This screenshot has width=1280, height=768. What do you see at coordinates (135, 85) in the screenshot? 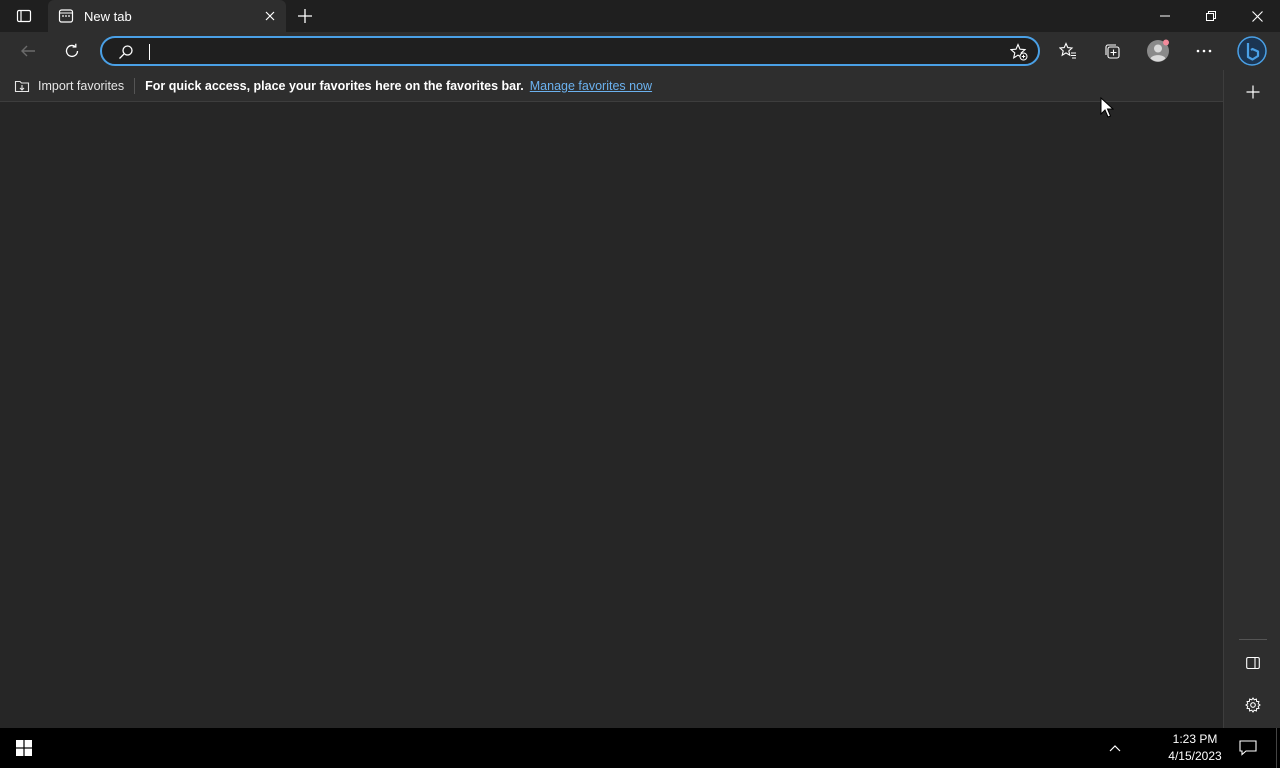
I see `favorites-bar-divider` at bounding box center [135, 85].